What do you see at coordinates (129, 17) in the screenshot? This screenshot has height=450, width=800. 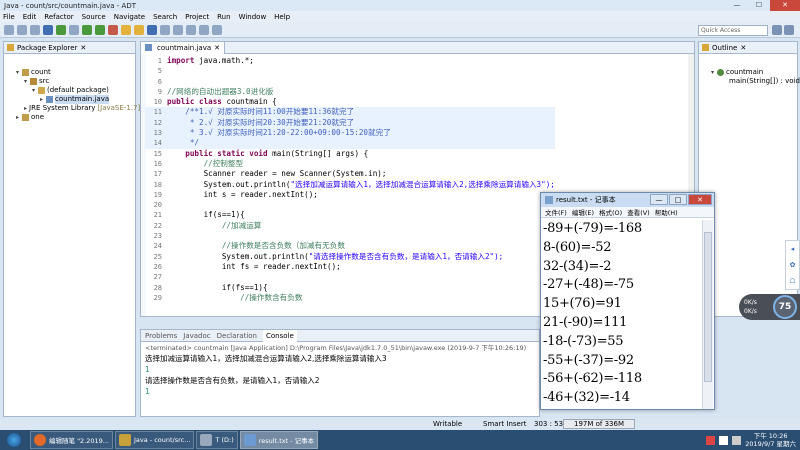 I see `menu-navigate: Navigate` at bounding box center [129, 17].